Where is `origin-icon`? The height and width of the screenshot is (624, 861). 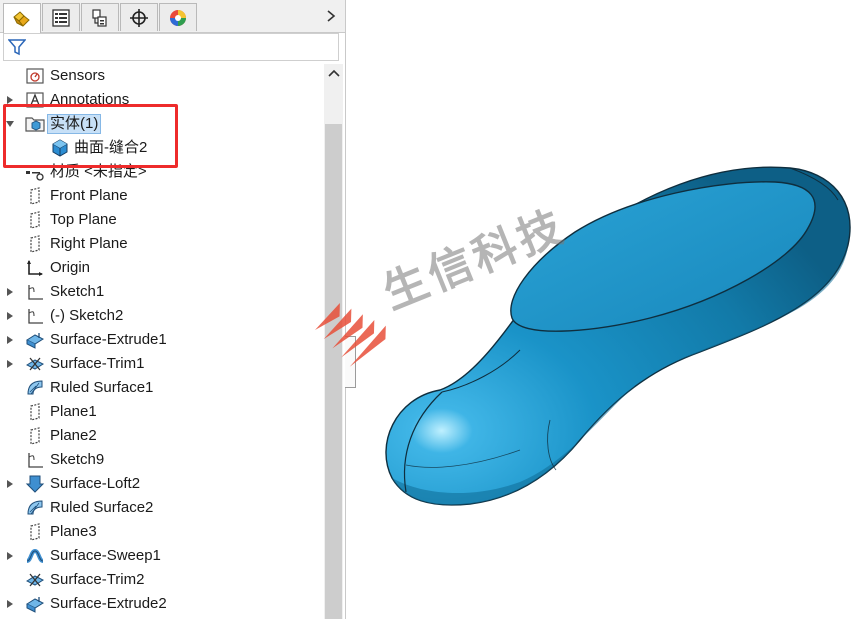 origin-icon is located at coordinates (35, 268).